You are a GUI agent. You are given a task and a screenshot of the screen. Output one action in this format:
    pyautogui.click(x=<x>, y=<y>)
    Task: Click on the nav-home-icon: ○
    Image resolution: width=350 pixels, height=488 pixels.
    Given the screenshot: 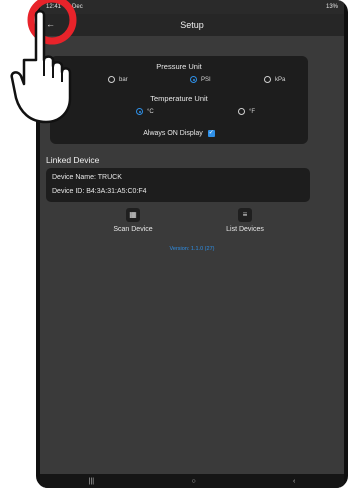 What is the action you would take?
    pyautogui.click(x=193, y=481)
    